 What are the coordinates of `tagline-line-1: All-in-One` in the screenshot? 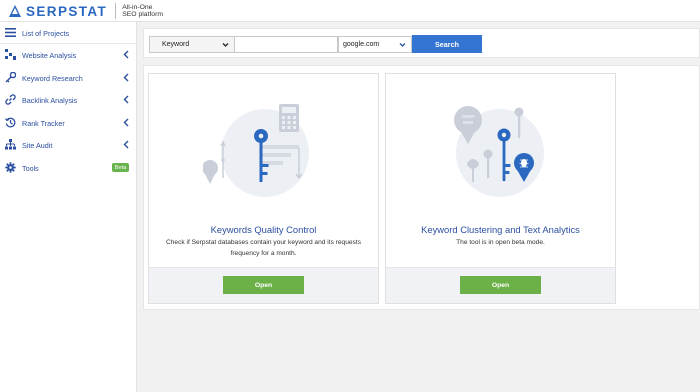 It's located at (137, 7).